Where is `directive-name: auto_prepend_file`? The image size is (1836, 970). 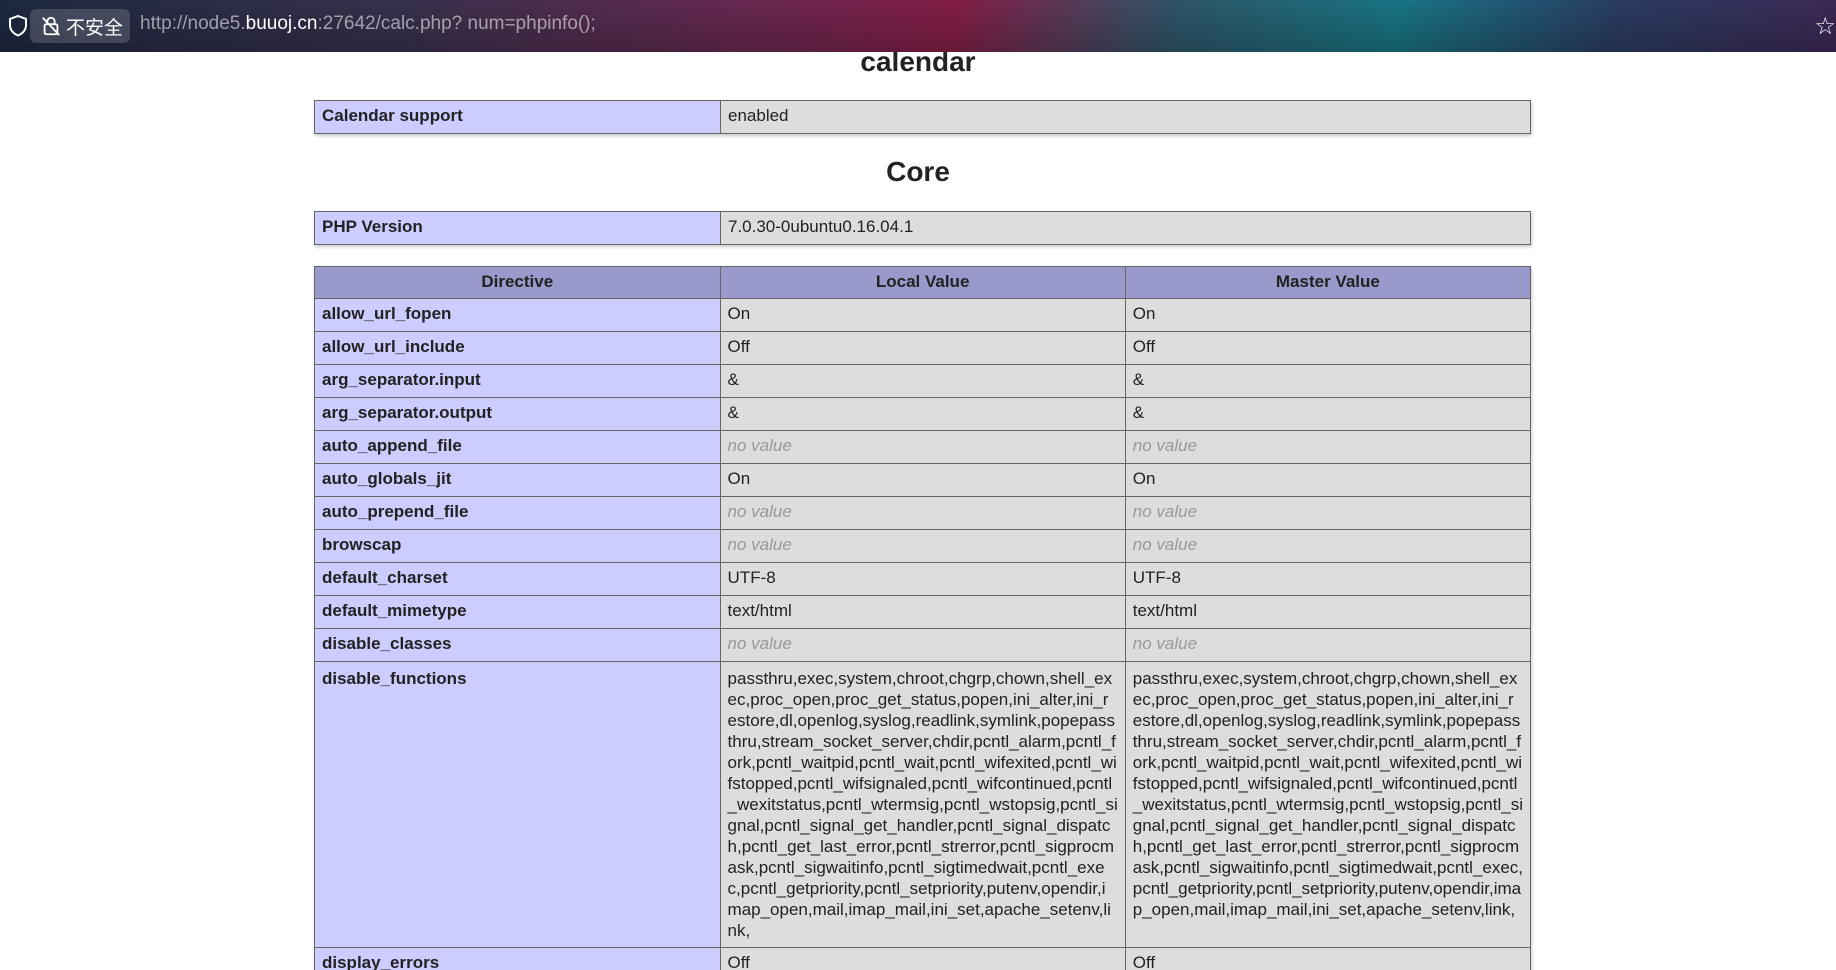
directive-name: auto_prepend_file is located at coordinates (517, 513).